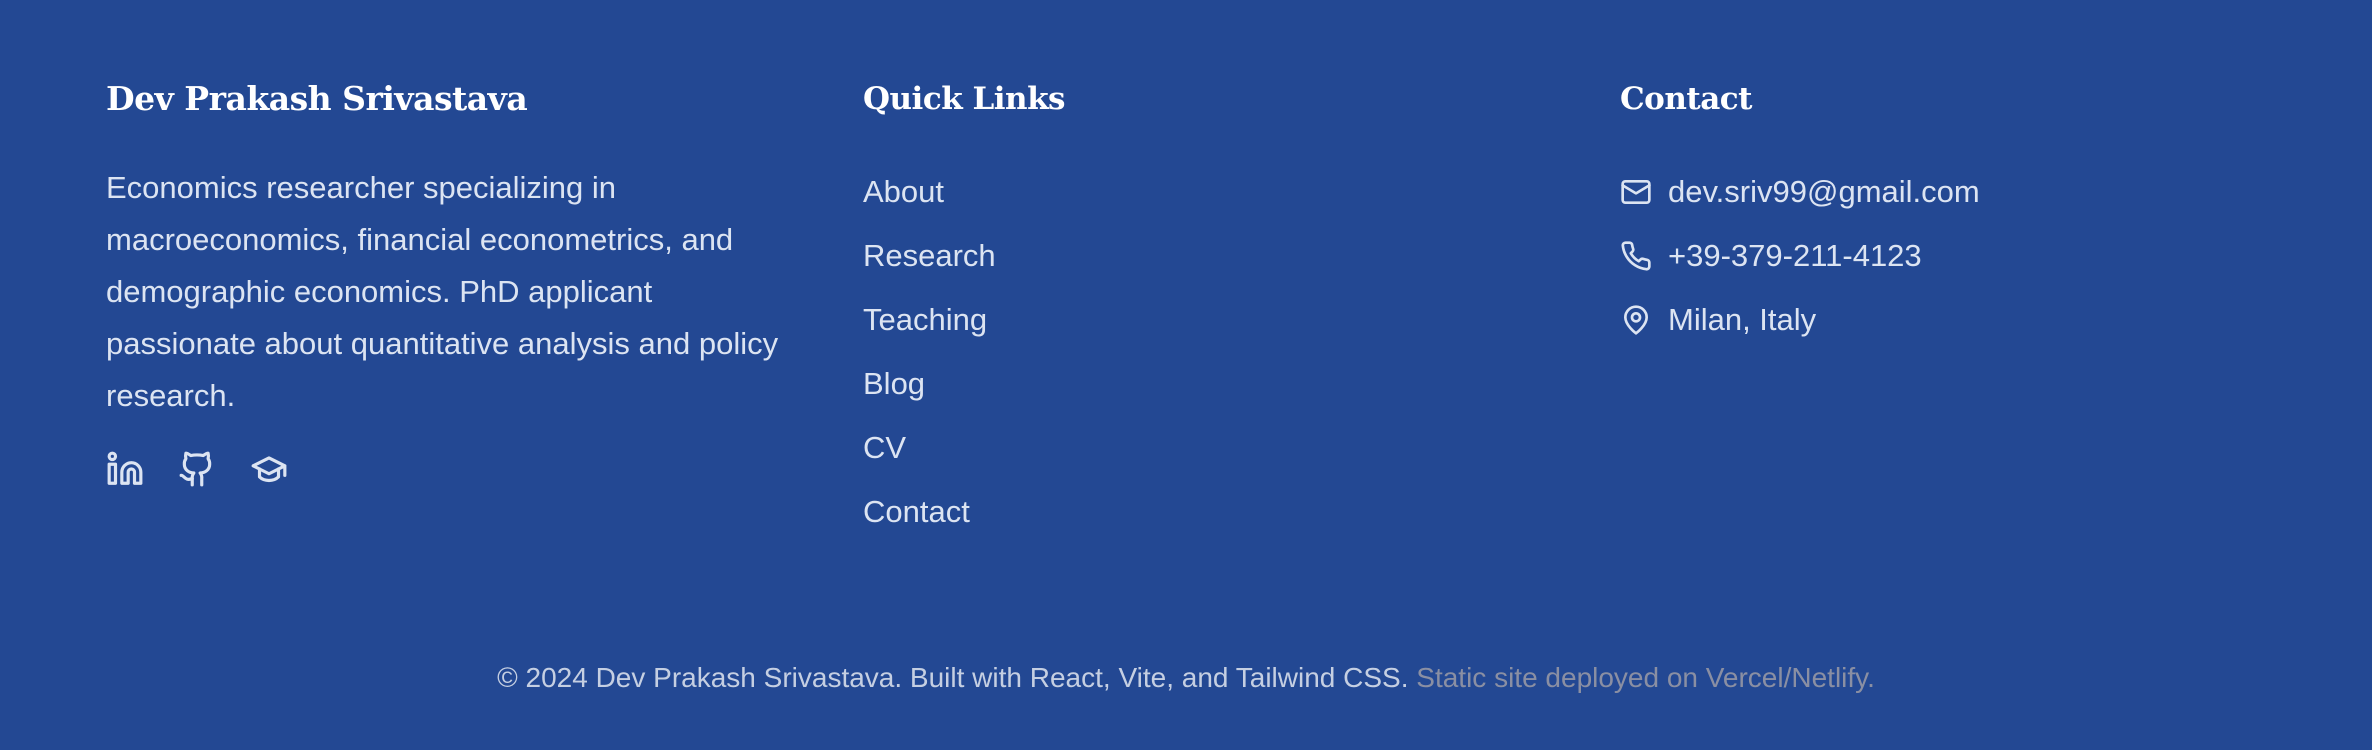  I want to click on quick-link-about: About, so click(1163, 192).